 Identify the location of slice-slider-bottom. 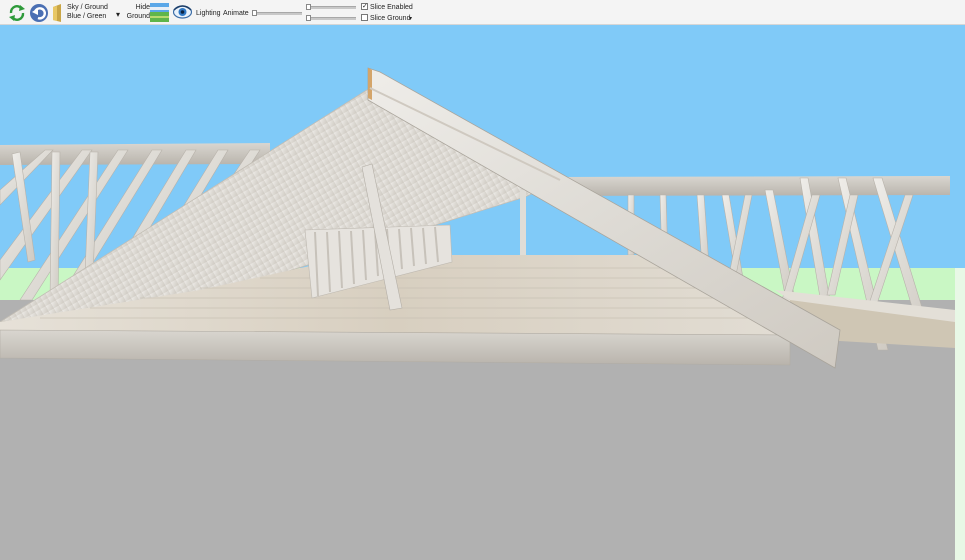
(331, 18).